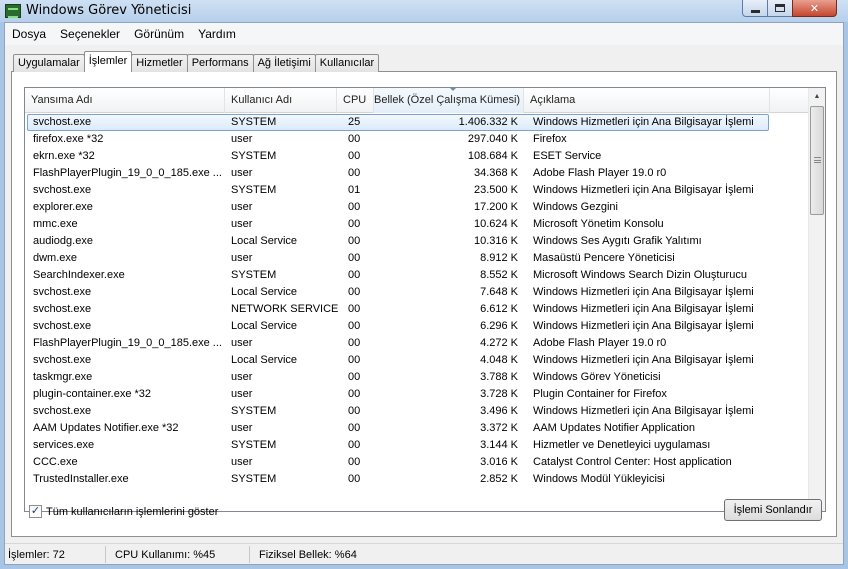 Image resolution: width=848 pixels, height=569 pixels. Describe the element at coordinates (220, 63) in the screenshot. I see `tab-performans: Performans` at that location.